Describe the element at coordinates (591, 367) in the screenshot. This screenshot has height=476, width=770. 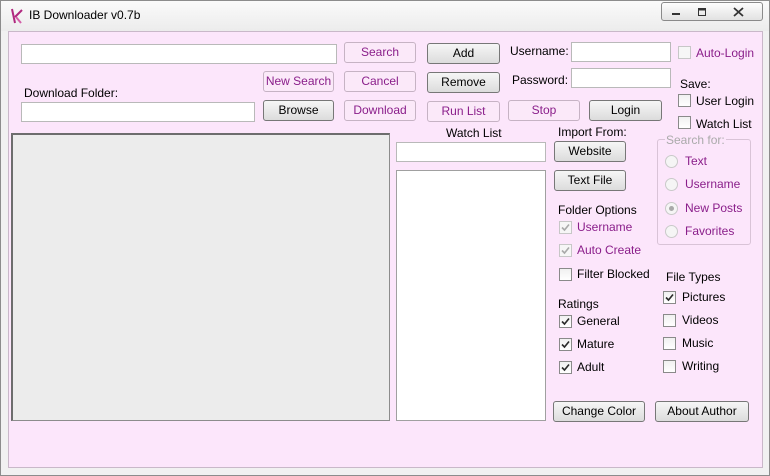
I see `rating-adult-label: Adult` at that location.